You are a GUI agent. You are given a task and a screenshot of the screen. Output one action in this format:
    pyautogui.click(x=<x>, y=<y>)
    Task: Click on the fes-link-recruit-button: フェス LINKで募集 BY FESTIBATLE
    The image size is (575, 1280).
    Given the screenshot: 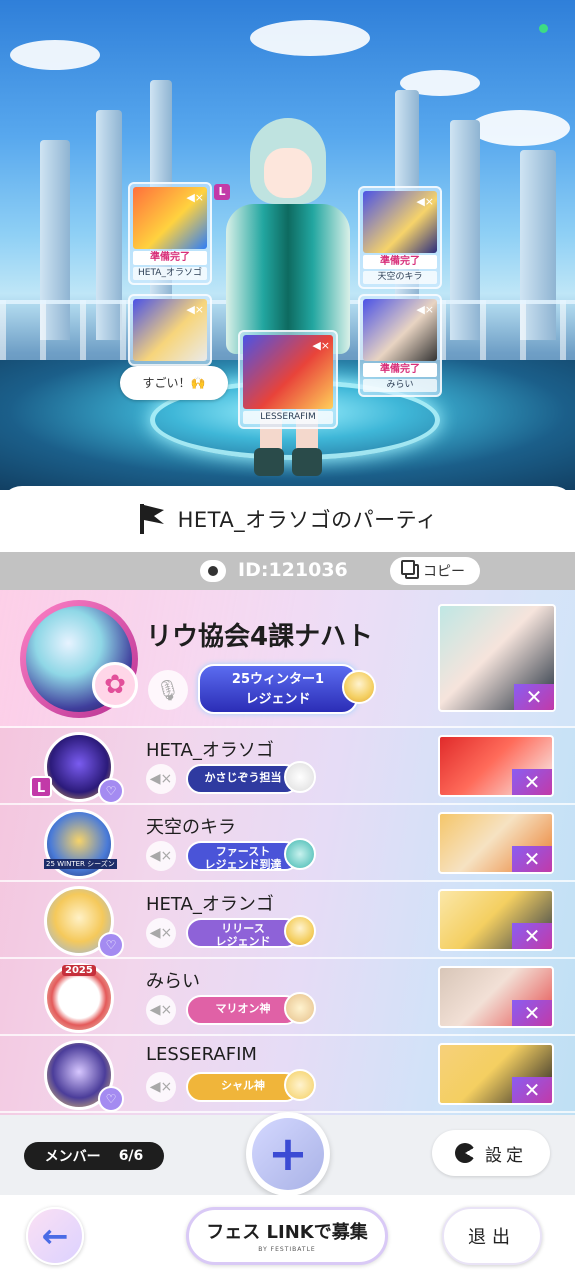 What is the action you would take?
    pyautogui.click(x=287, y=1236)
    